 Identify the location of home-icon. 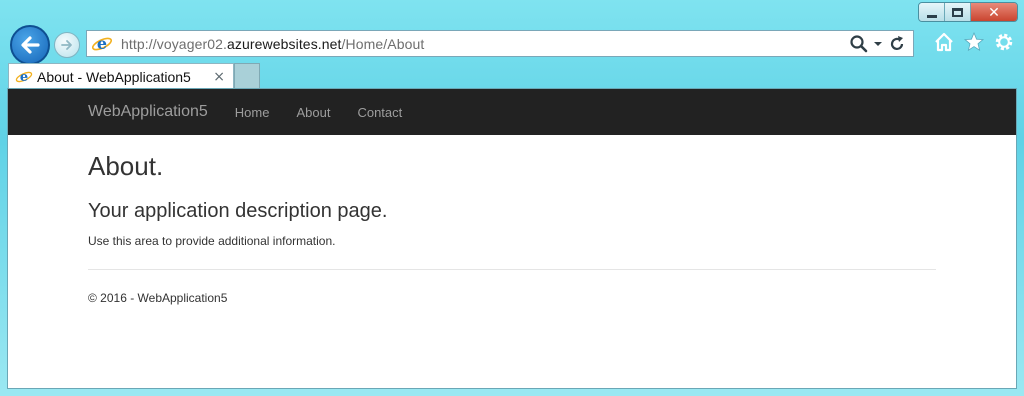
(944, 42).